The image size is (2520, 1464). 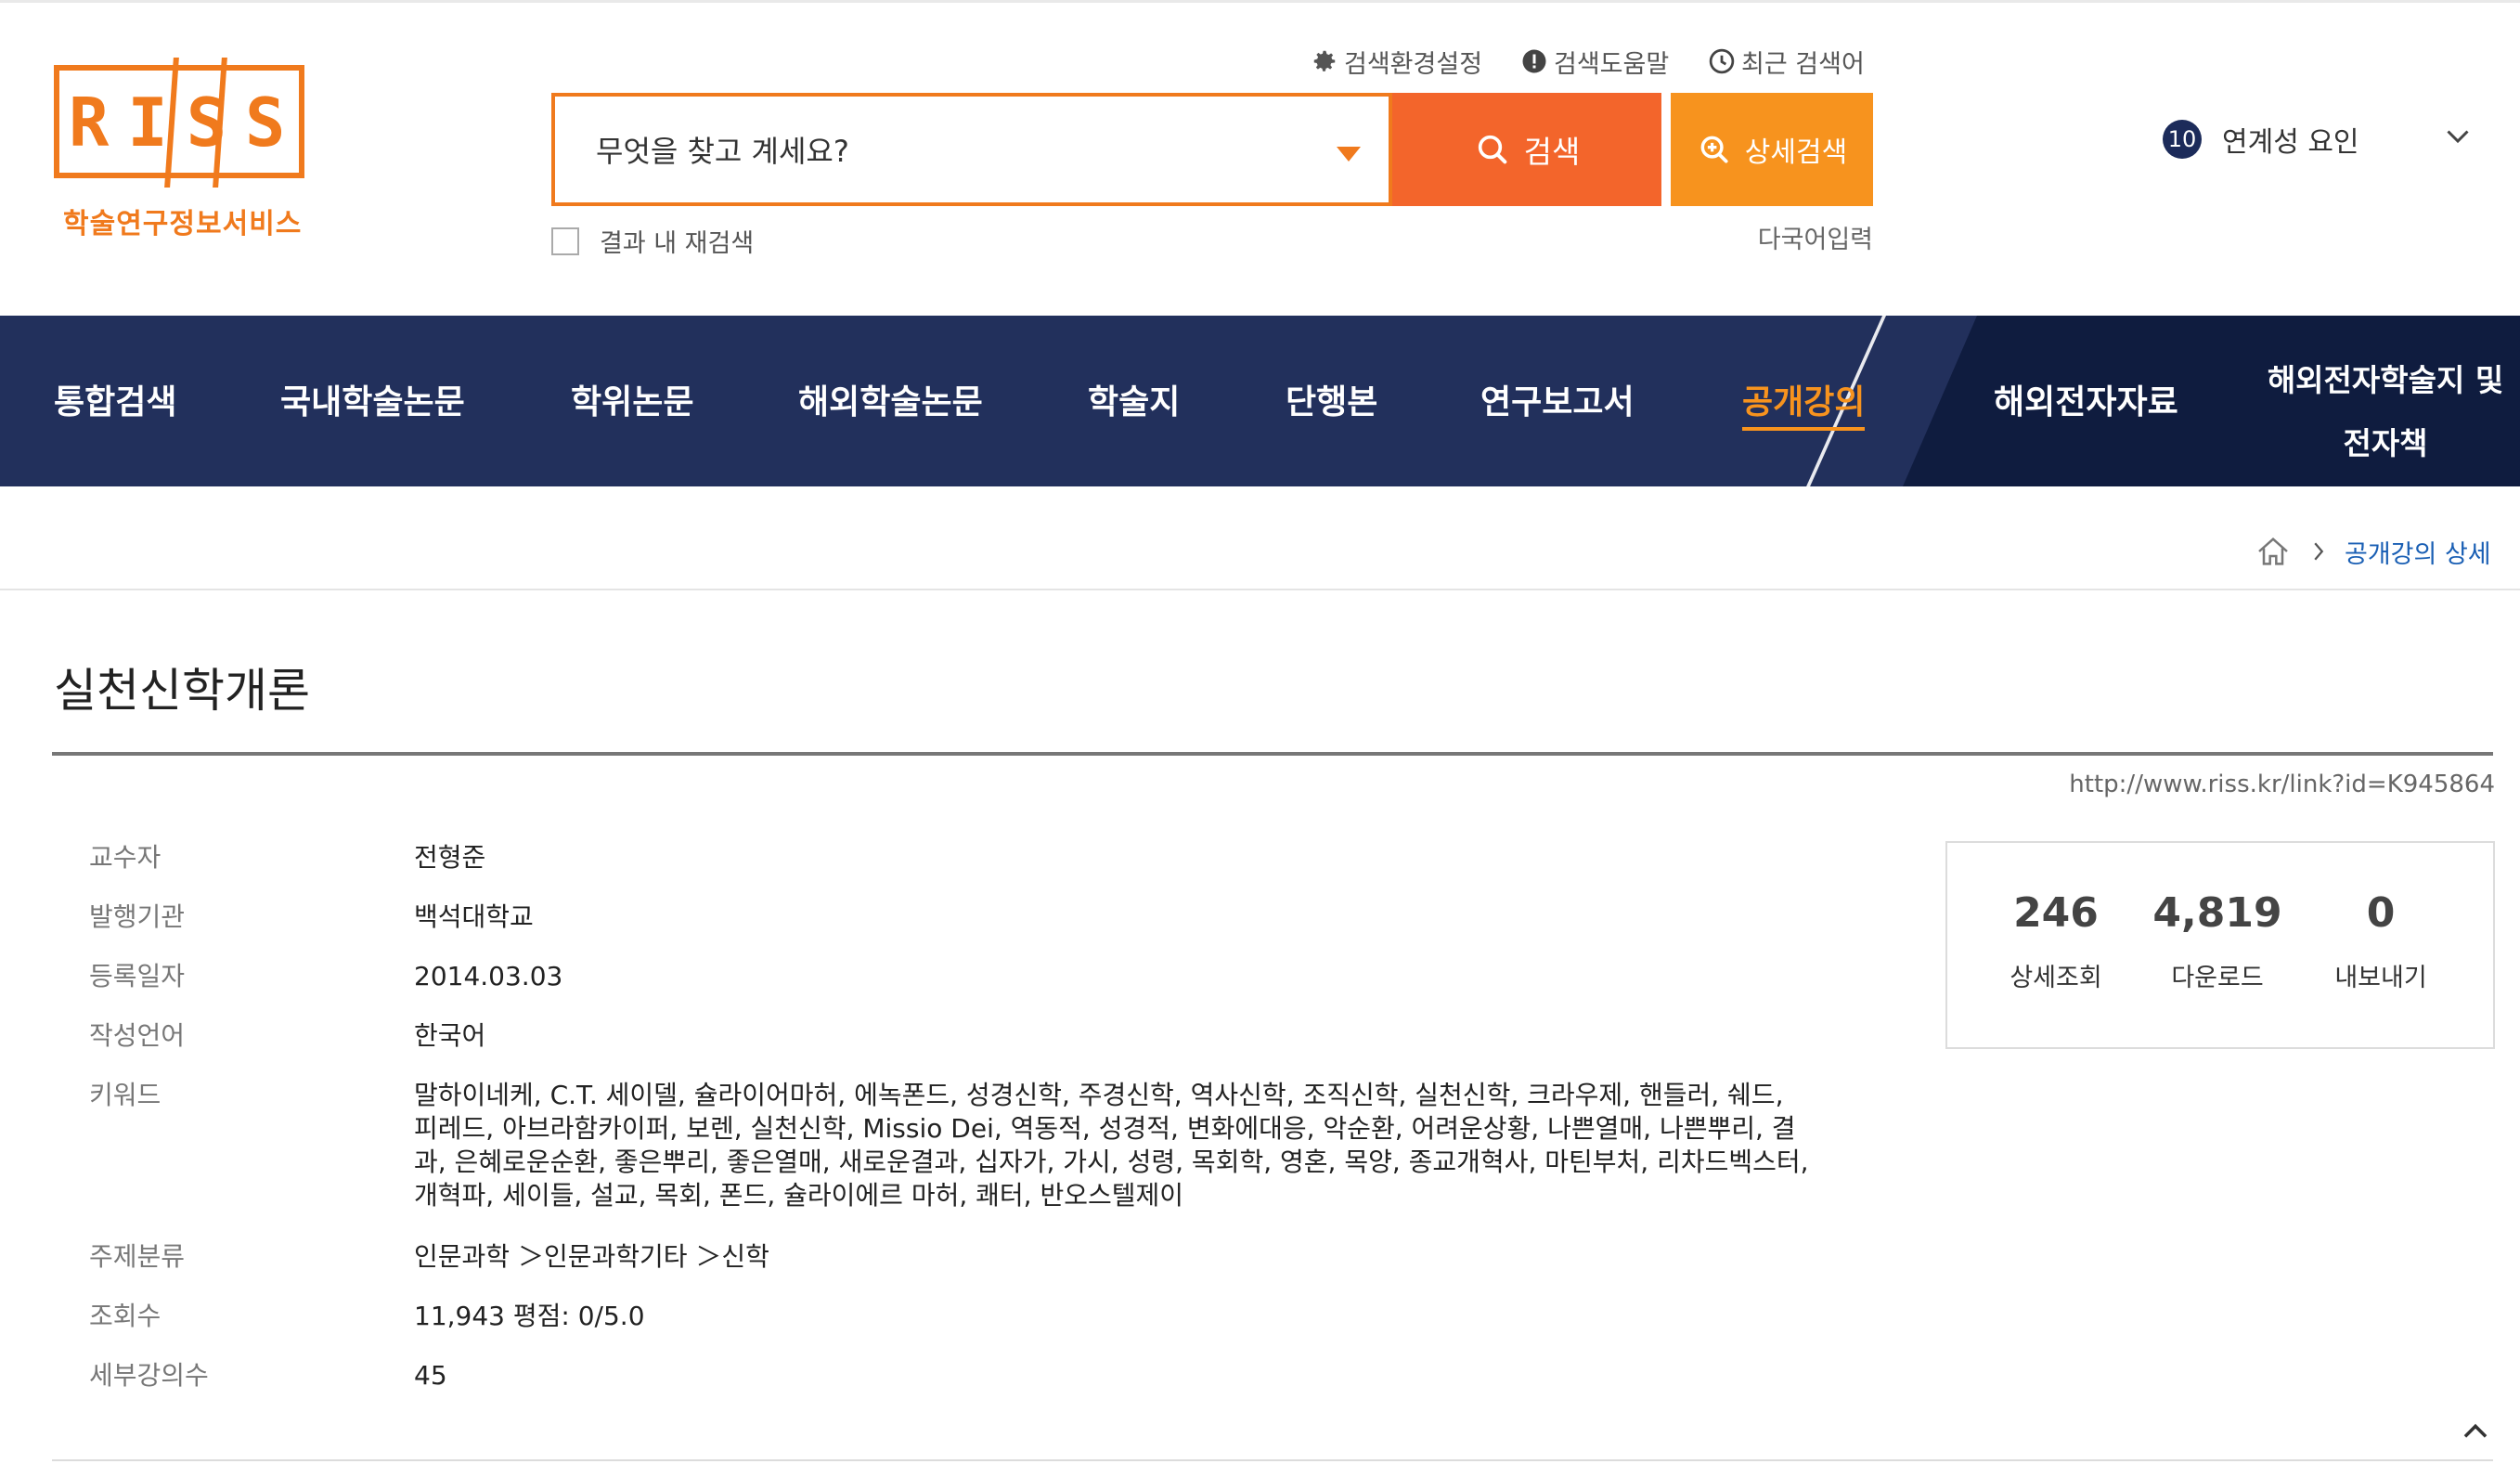 I want to click on subject-value: 인문과학 ＞인문과학기타 ＞신학, so click(x=1115, y=1257).